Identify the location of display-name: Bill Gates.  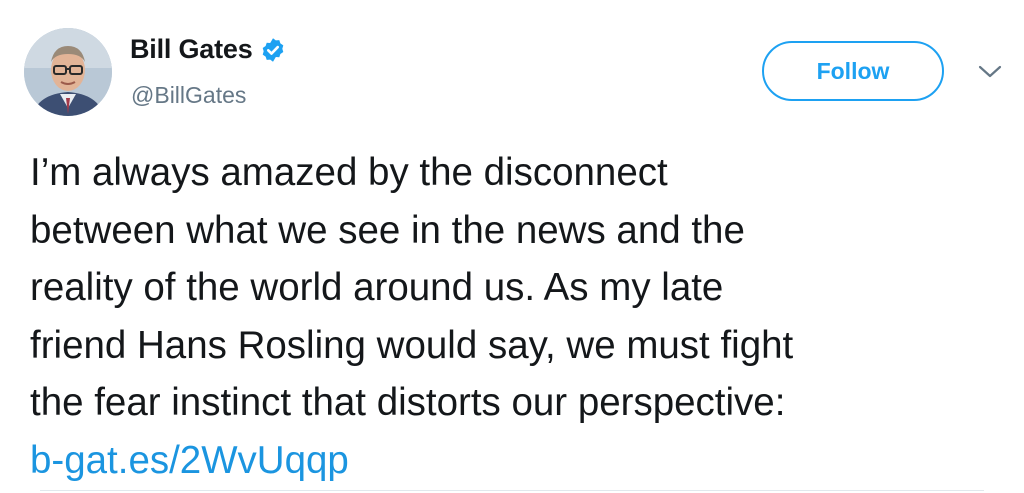
(191, 49).